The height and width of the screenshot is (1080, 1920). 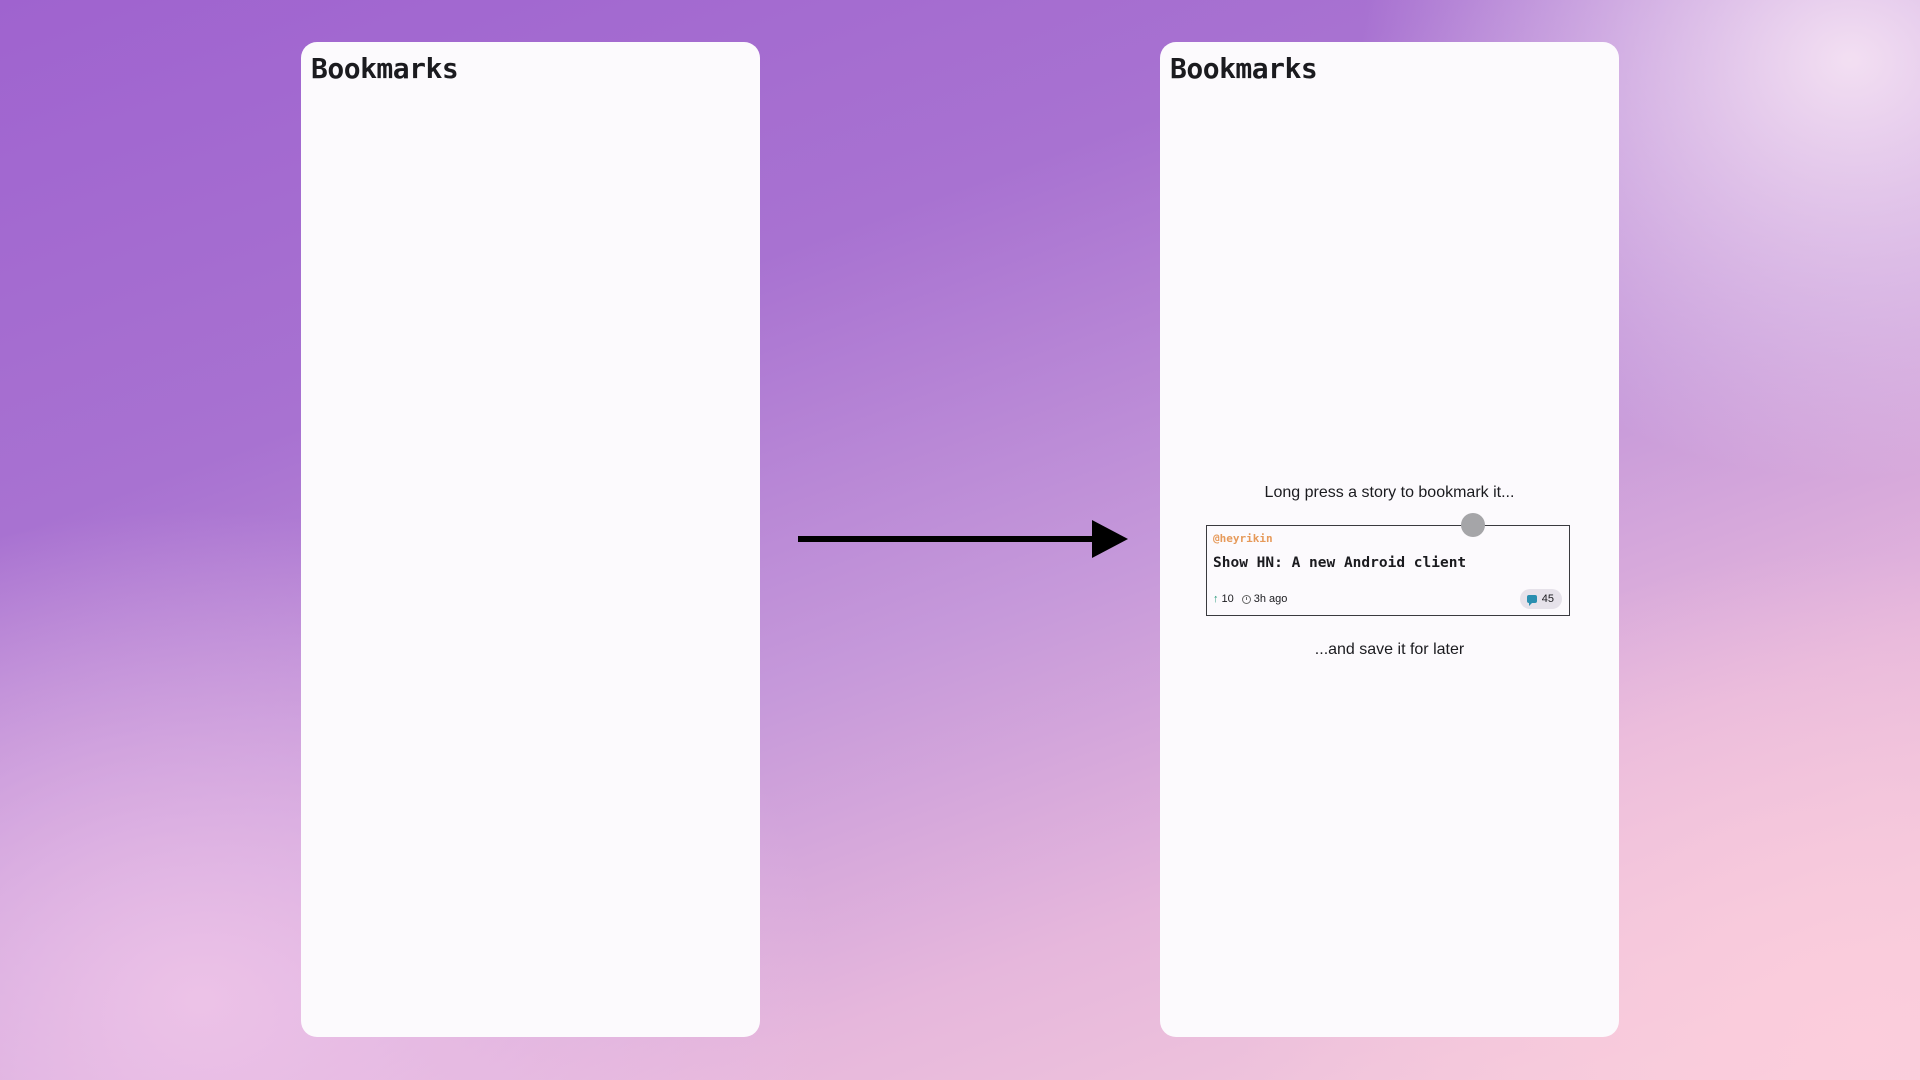 I want to click on touch-indicator, so click(x=1473, y=525).